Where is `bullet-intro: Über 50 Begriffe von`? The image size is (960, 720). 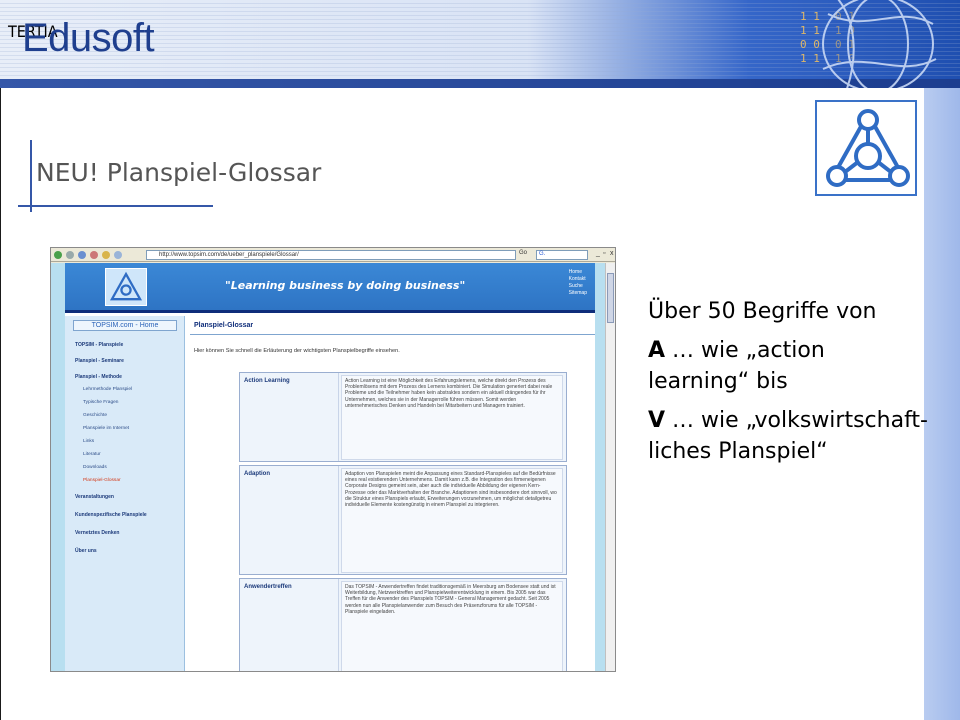
bullet-intro: Über 50 Begriffe von is located at coordinates (762, 311).